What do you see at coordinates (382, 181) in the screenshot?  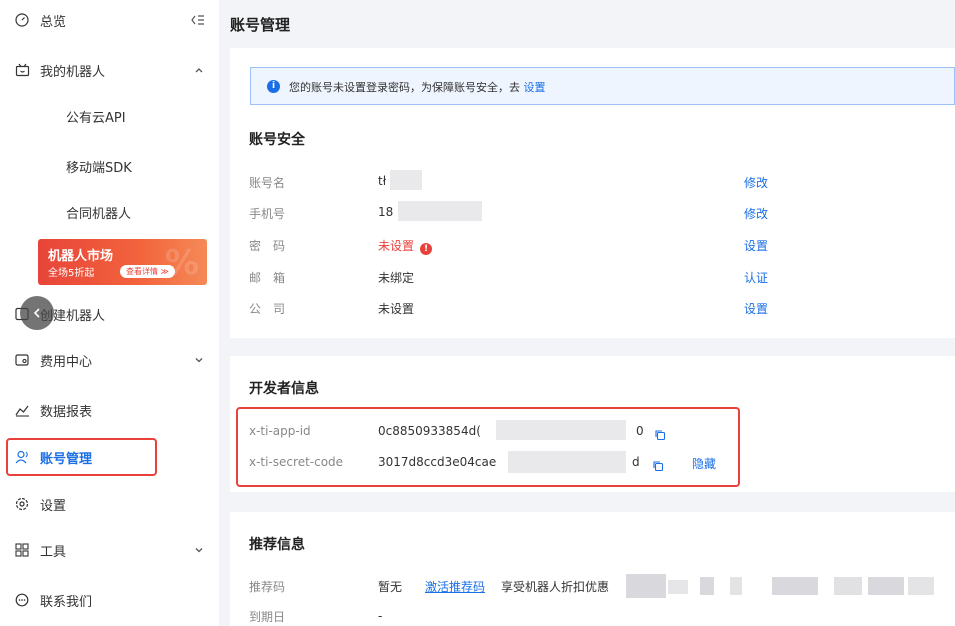 I see `account-name-value: tł` at bounding box center [382, 181].